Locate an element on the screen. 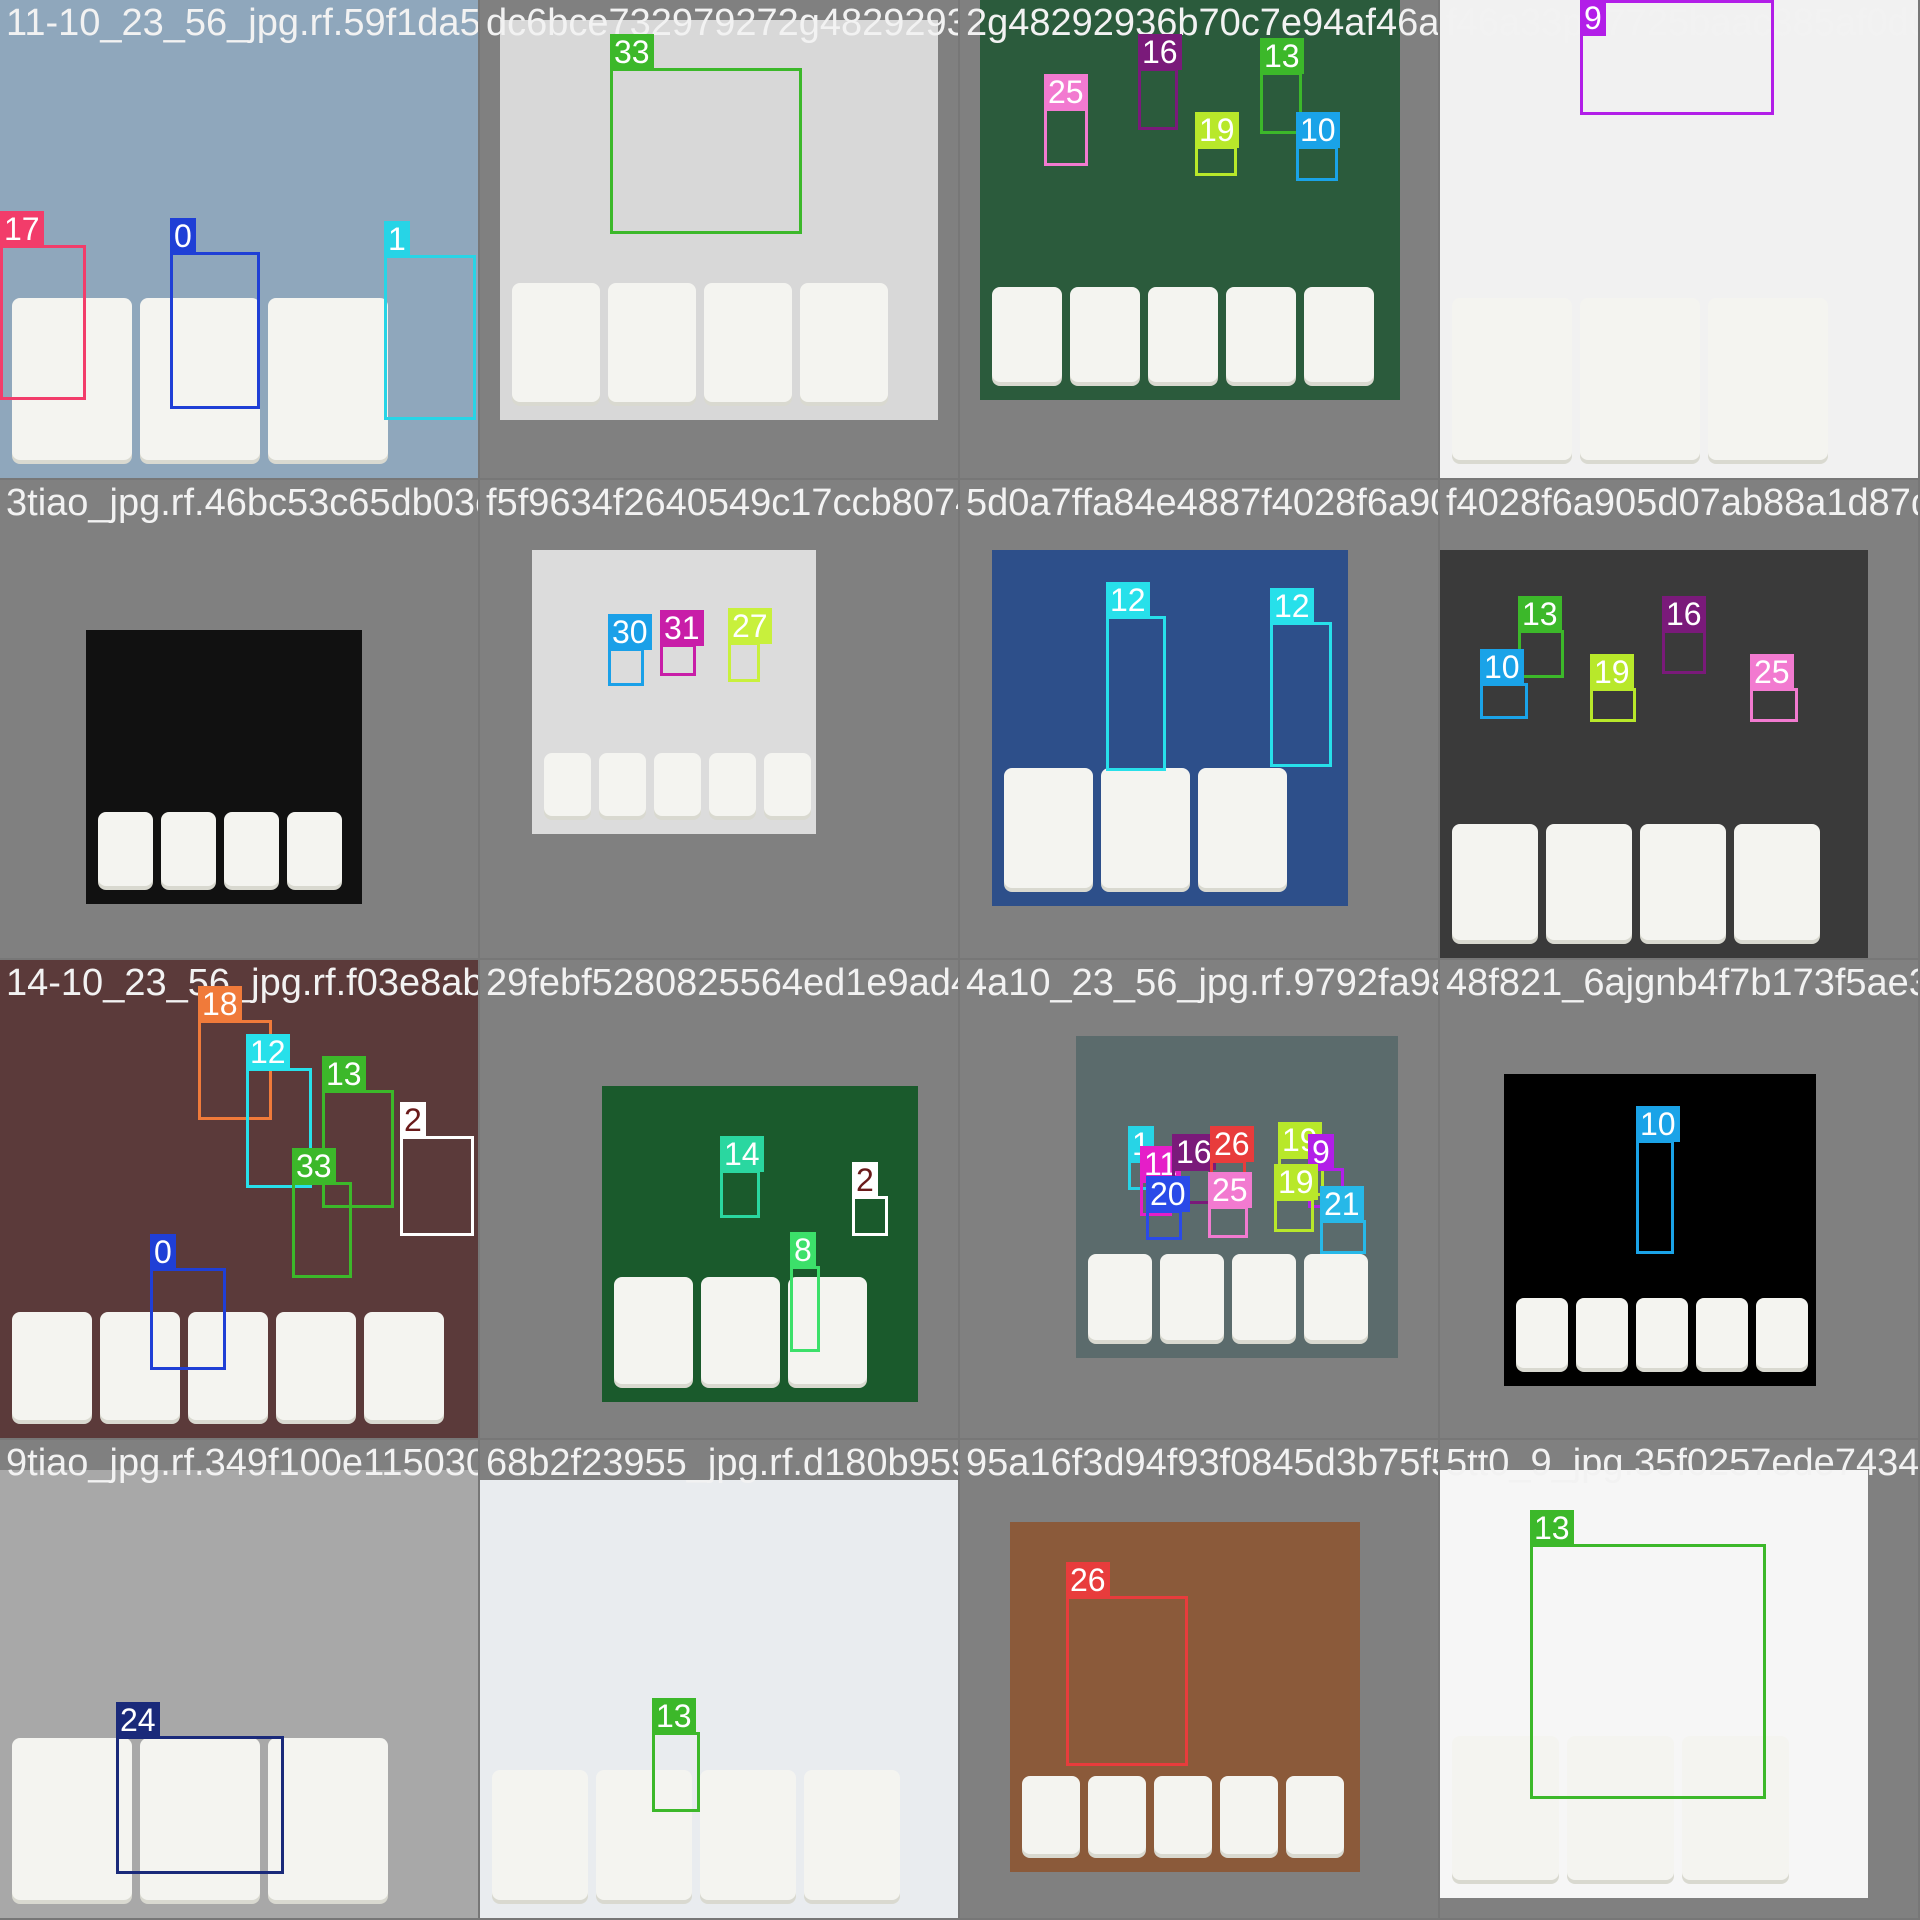 The height and width of the screenshot is (1920, 1920). detection-class-label: 8 is located at coordinates (803, 1250).